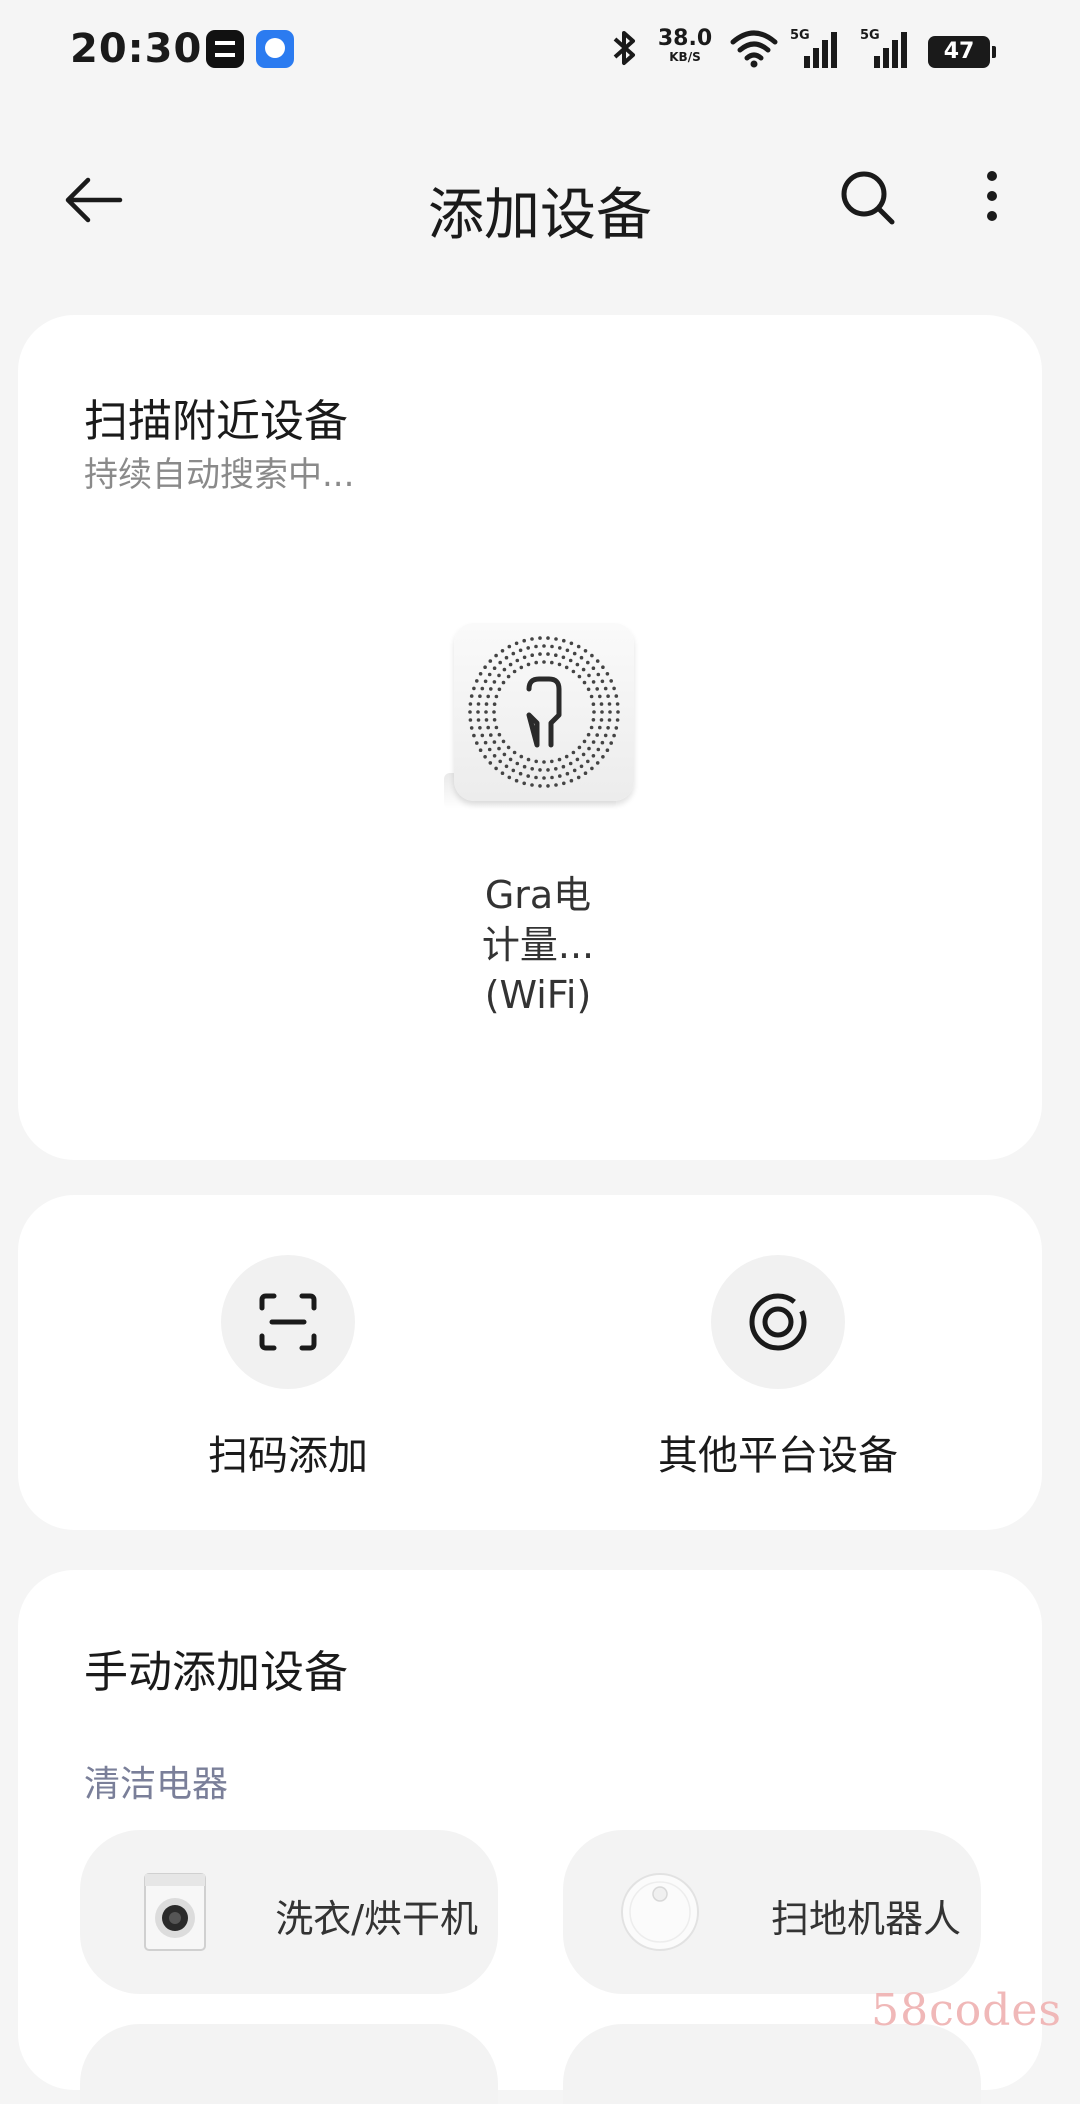 This screenshot has width=1080, height=2104. What do you see at coordinates (992, 198) in the screenshot?
I see `more-options-icon` at bounding box center [992, 198].